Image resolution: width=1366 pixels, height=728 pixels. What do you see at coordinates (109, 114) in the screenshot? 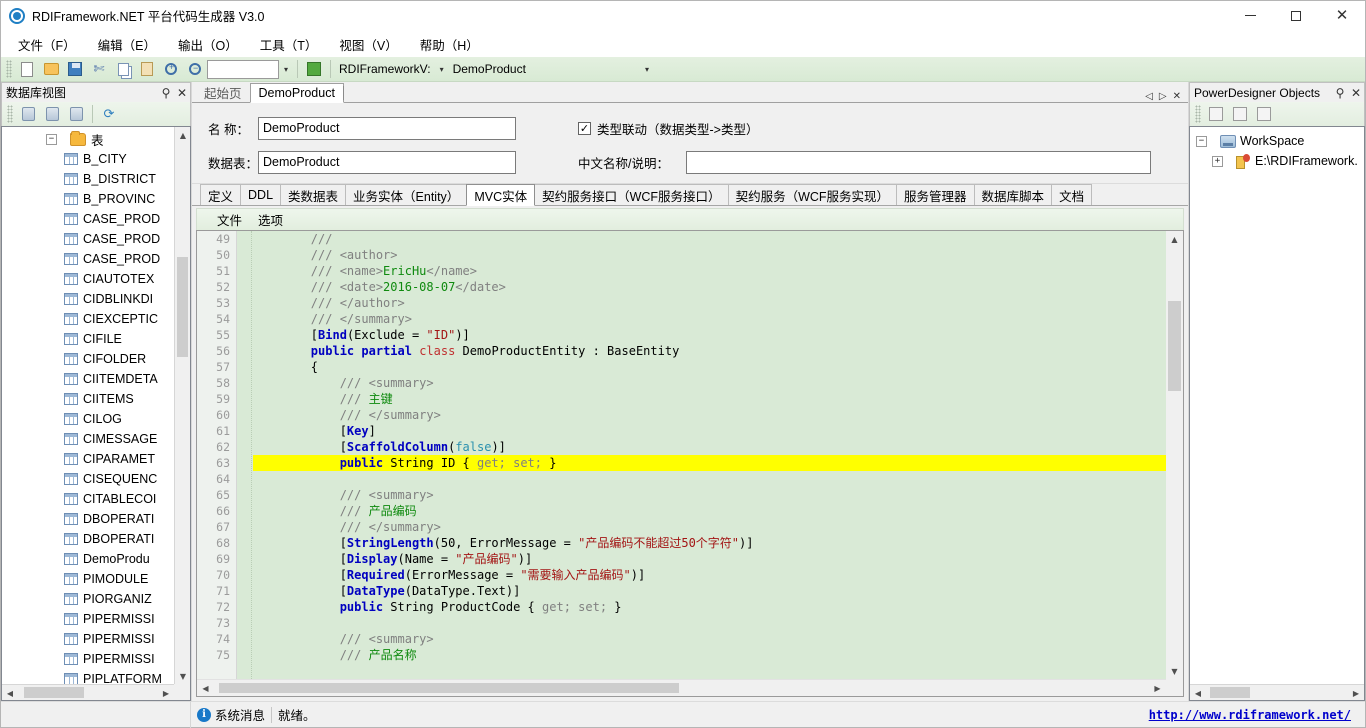
I see `refresh-button: ⟳` at bounding box center [109, 114].